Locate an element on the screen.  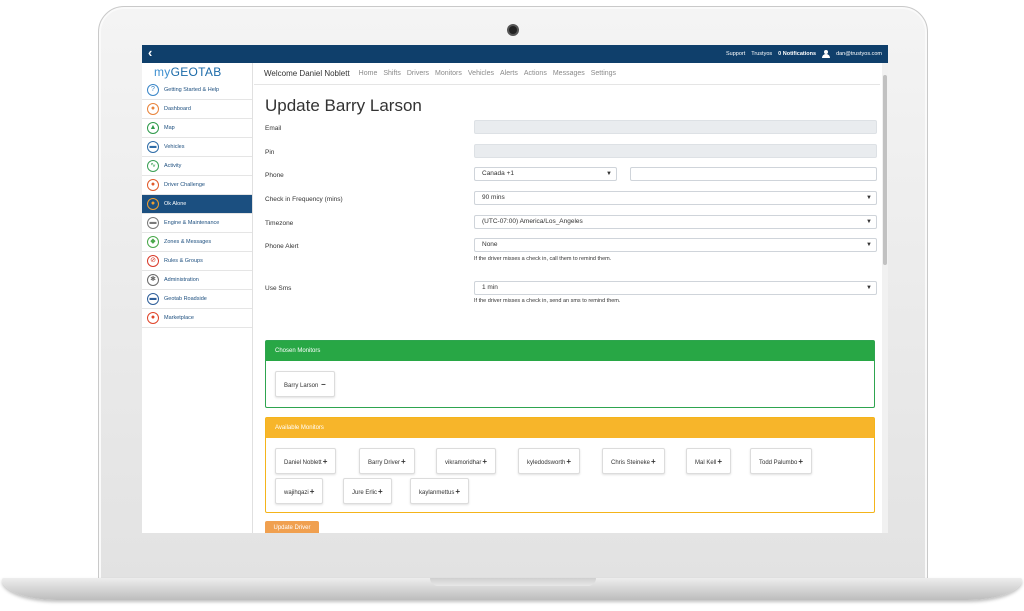
rules-icon: ⊘ is located at coordinates (153, 261).